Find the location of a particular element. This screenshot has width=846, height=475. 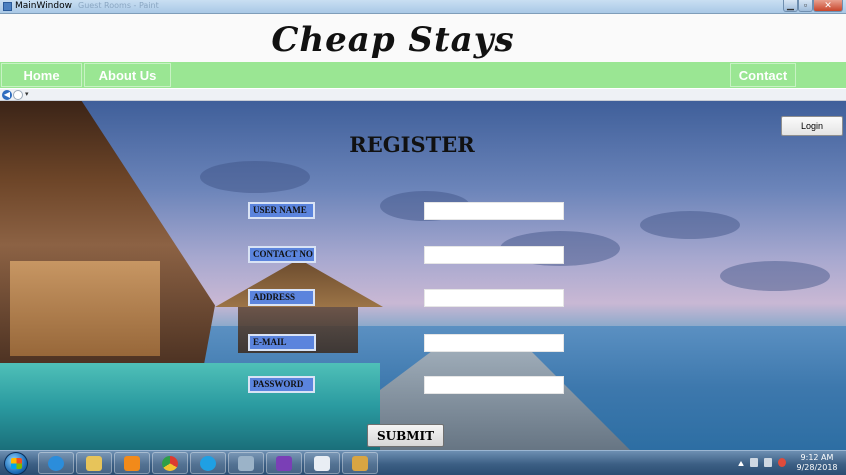

login-button: Login is located at coordinates (812, 126).